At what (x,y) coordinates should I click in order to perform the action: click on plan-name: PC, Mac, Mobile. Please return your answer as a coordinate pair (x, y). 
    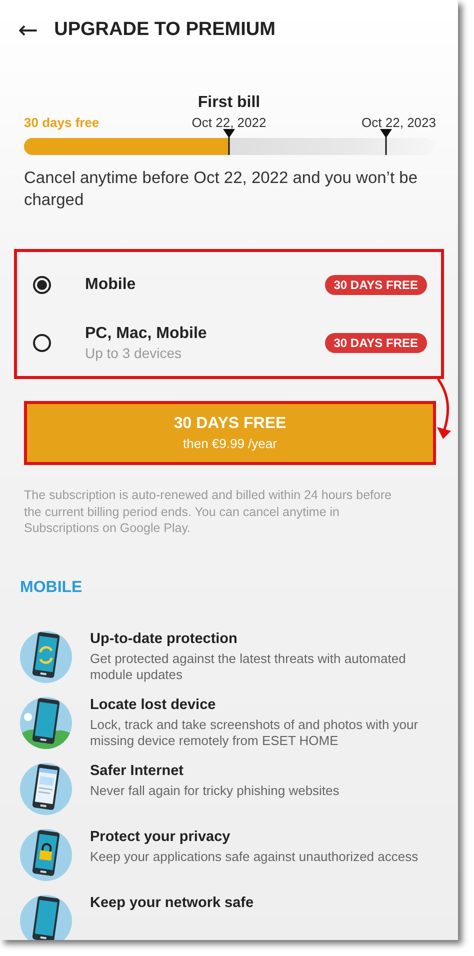
    Looking at the image, I should click on (146, 334).